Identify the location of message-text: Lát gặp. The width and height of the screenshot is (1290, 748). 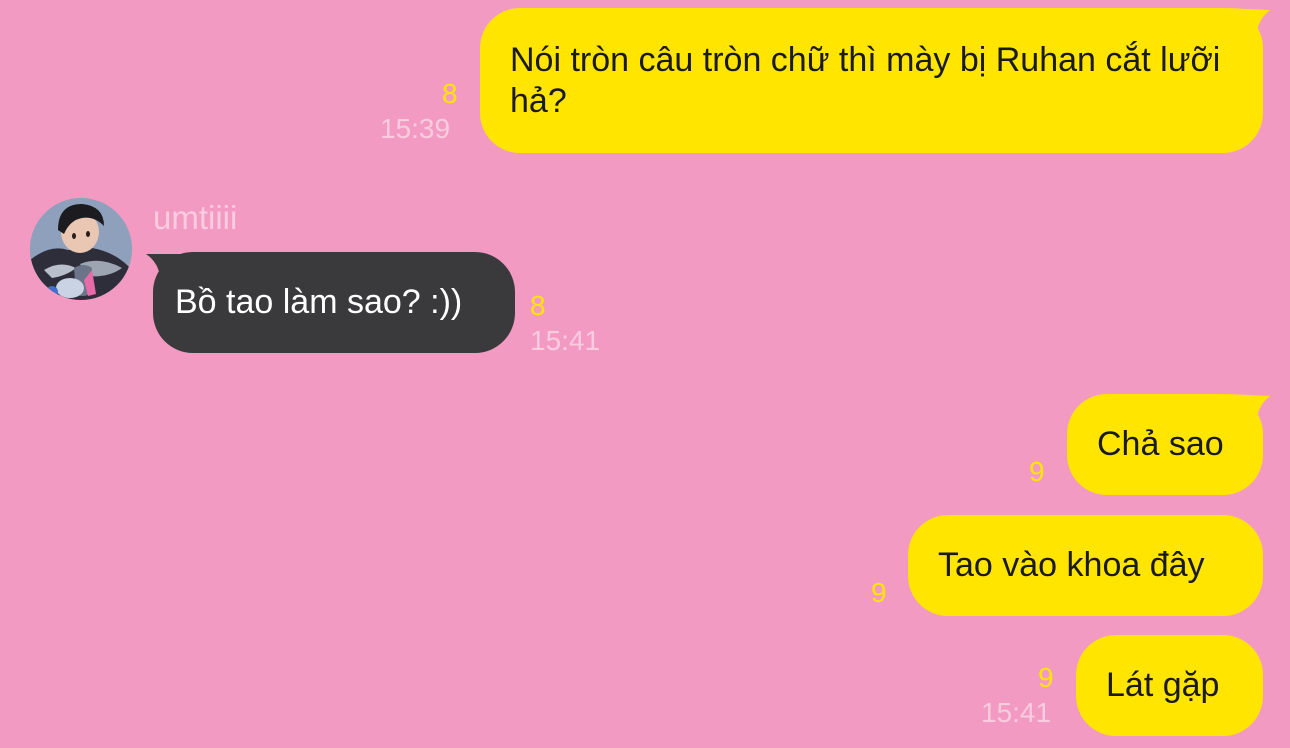
(1163, 685).